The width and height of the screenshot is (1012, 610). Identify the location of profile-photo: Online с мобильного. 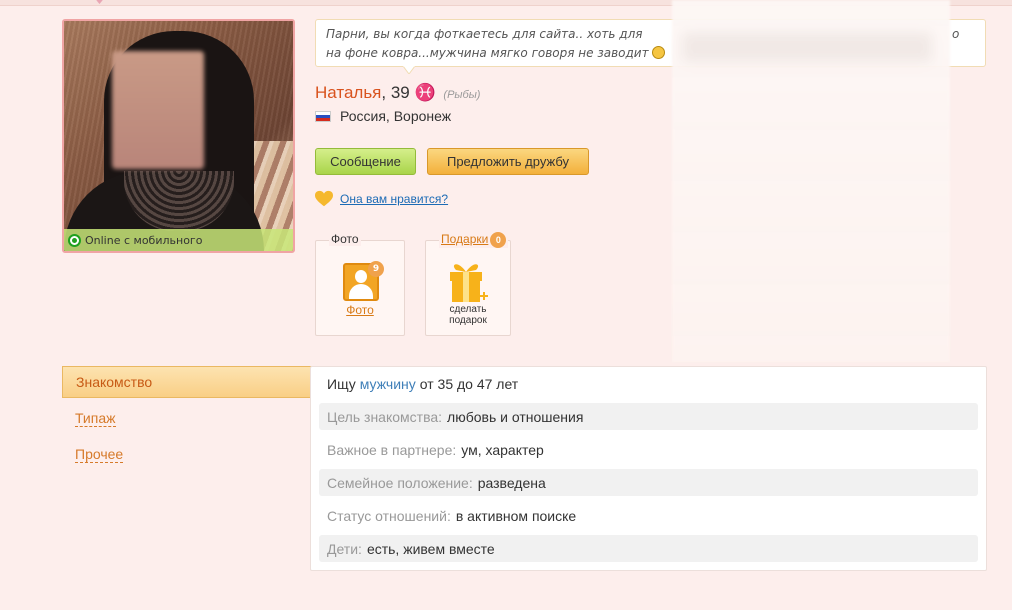
(178, 136).